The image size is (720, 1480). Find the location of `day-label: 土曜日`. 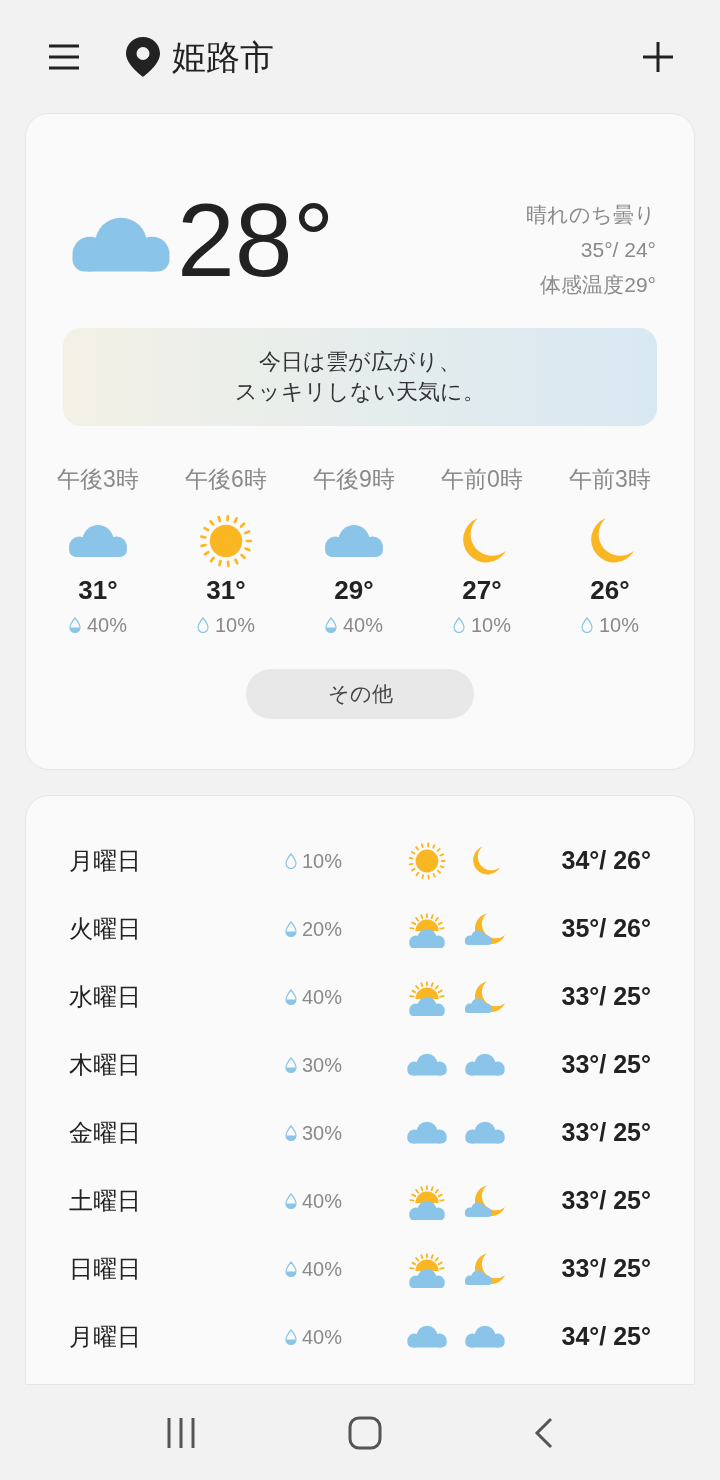

day-label: 土曜日 is located at coordinates (105, 1201).